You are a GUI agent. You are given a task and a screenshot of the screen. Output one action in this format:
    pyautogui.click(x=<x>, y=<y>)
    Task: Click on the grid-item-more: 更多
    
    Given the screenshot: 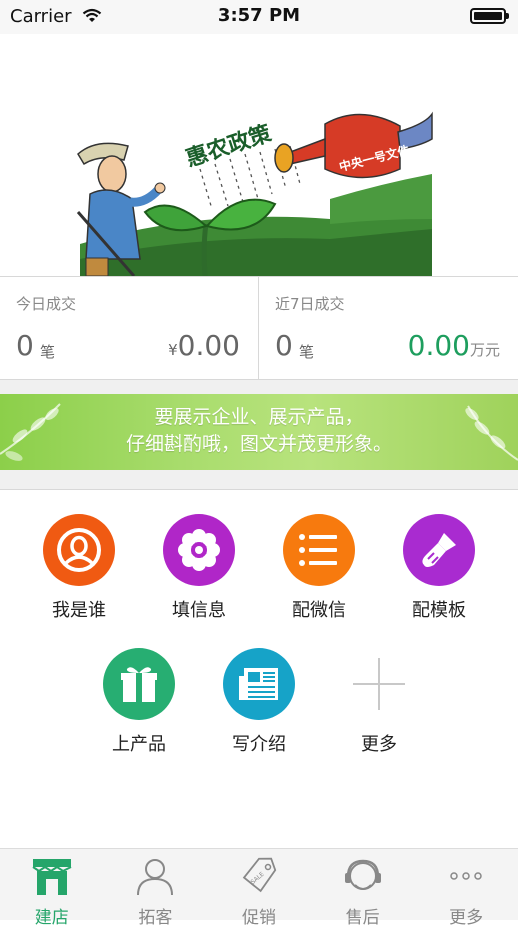 What is the action you would take?
    pyautogui.click(x=379, y=702)
    